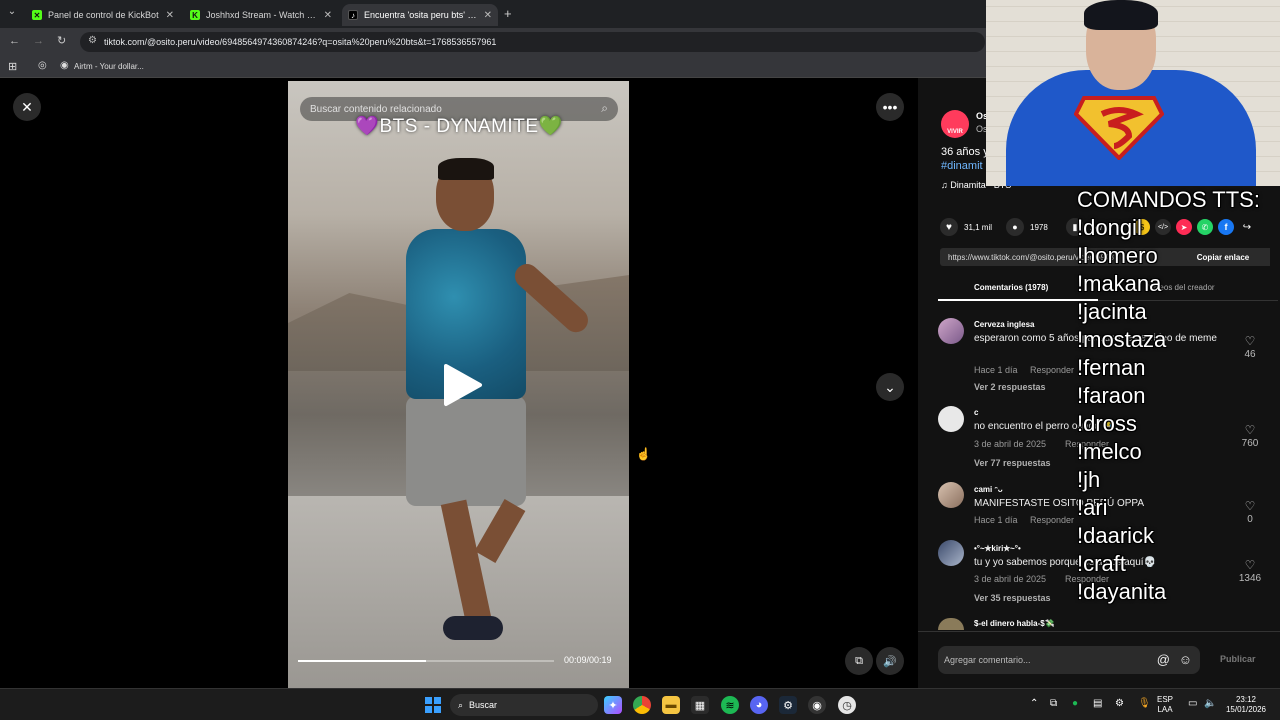  Describe the element at coordinates (962, 166) in the screenshot. I see `video-hashtag: #dinamit` at that location.